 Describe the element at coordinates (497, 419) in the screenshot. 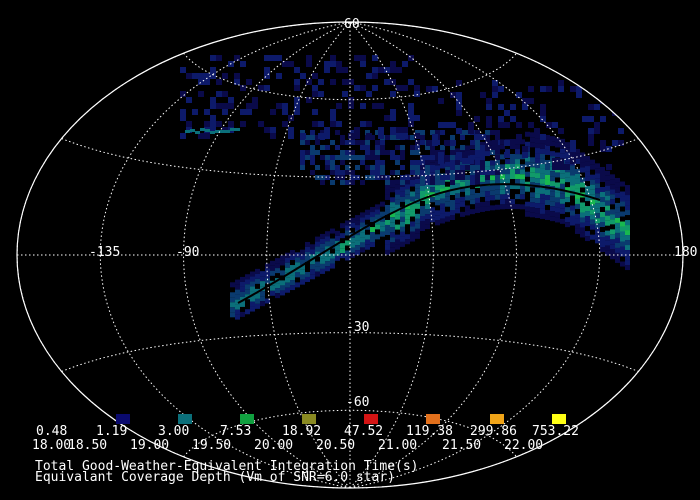

I see `legend-swatch` at that location.